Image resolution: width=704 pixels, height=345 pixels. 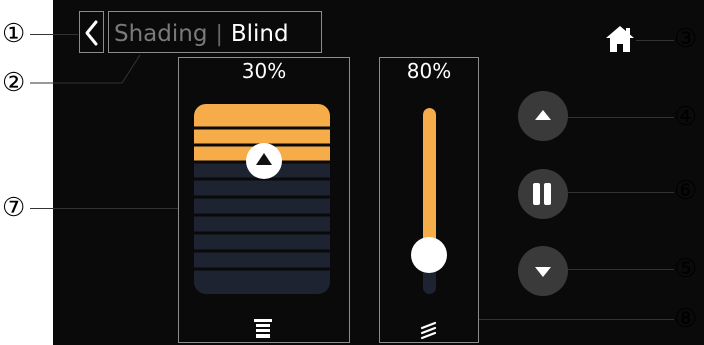 I want to click on title-tabs: Shading | Blind, so click(x=201, y=34).